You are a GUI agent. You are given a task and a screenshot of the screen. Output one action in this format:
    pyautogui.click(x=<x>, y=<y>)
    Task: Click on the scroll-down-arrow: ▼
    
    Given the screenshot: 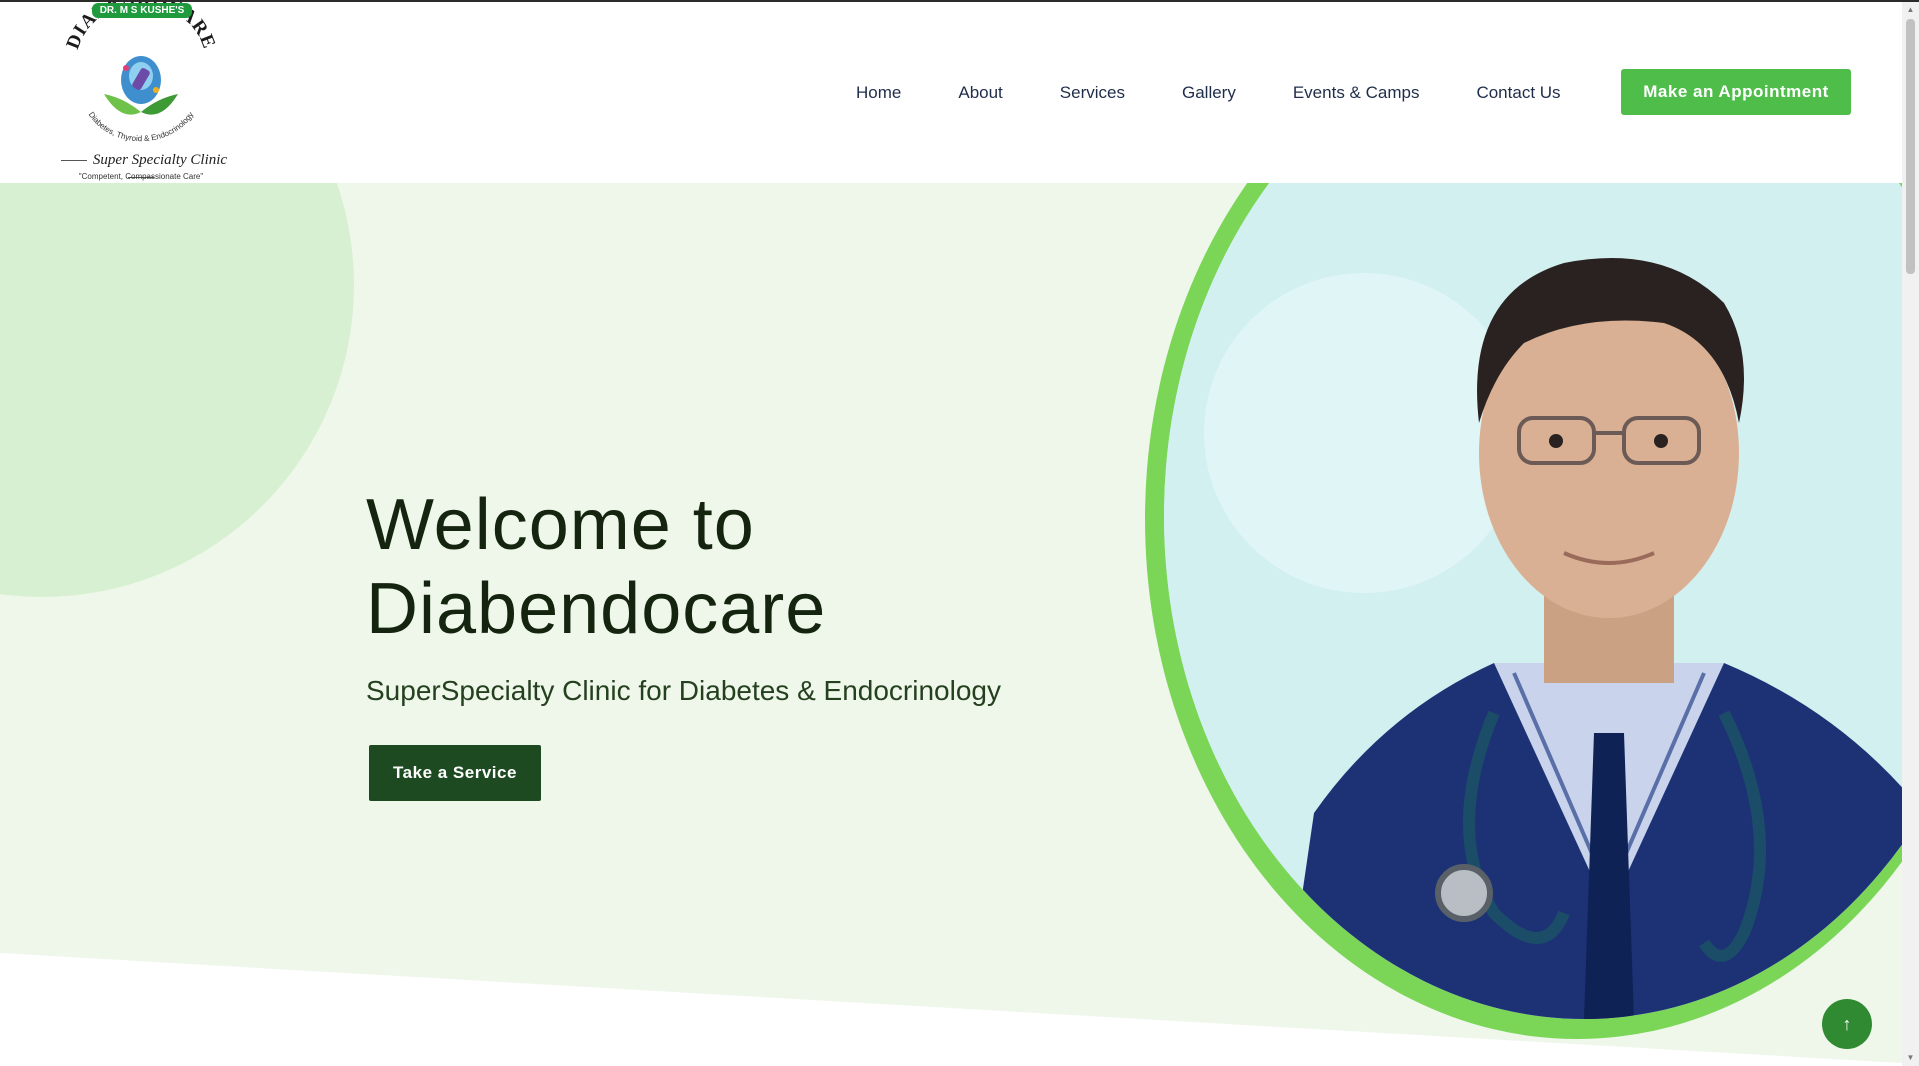 What is the action you would take?
    pyautogui.click(x=1910, y=1058)
    